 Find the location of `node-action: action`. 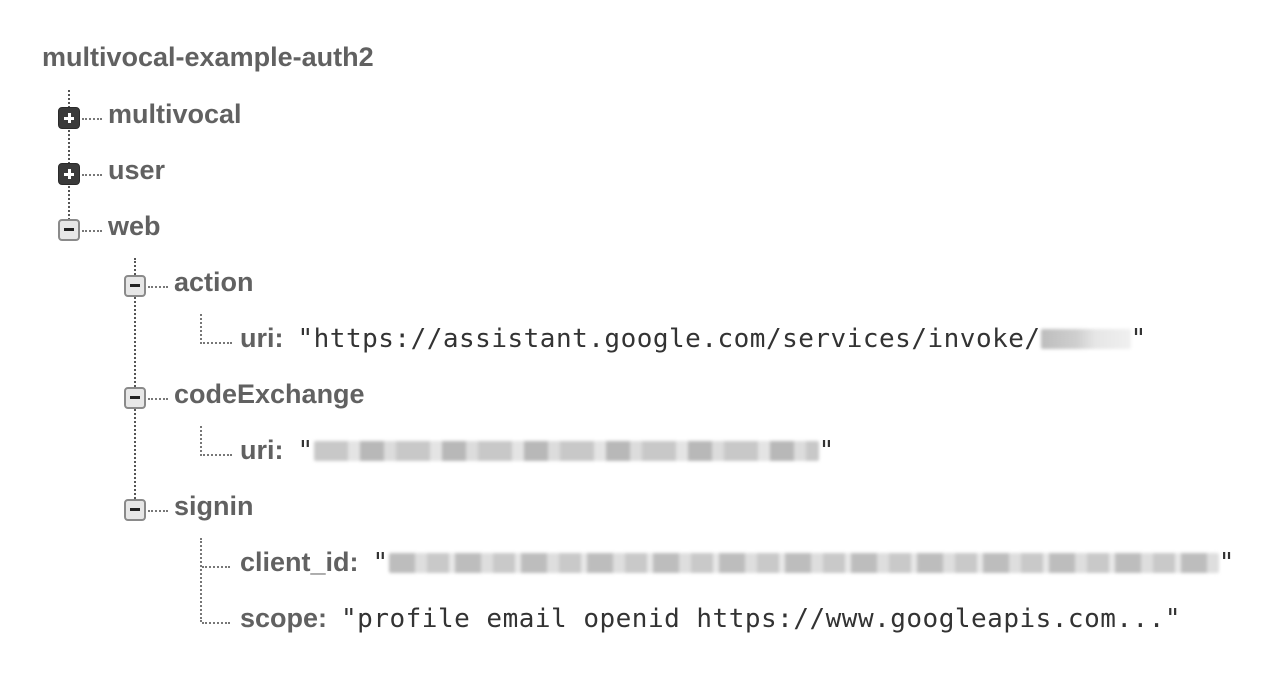

node-action: action is located at coordinates (214, 282).